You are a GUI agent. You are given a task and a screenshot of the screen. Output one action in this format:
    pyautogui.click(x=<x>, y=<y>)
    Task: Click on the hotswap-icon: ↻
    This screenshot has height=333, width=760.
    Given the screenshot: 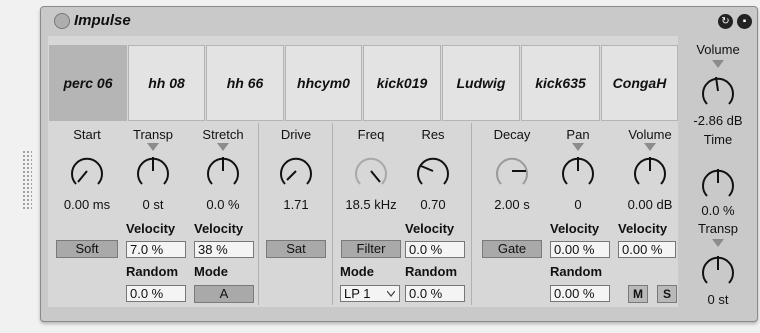 What is the action you would take?
    pyautogui.click(x=725, y=21)
    